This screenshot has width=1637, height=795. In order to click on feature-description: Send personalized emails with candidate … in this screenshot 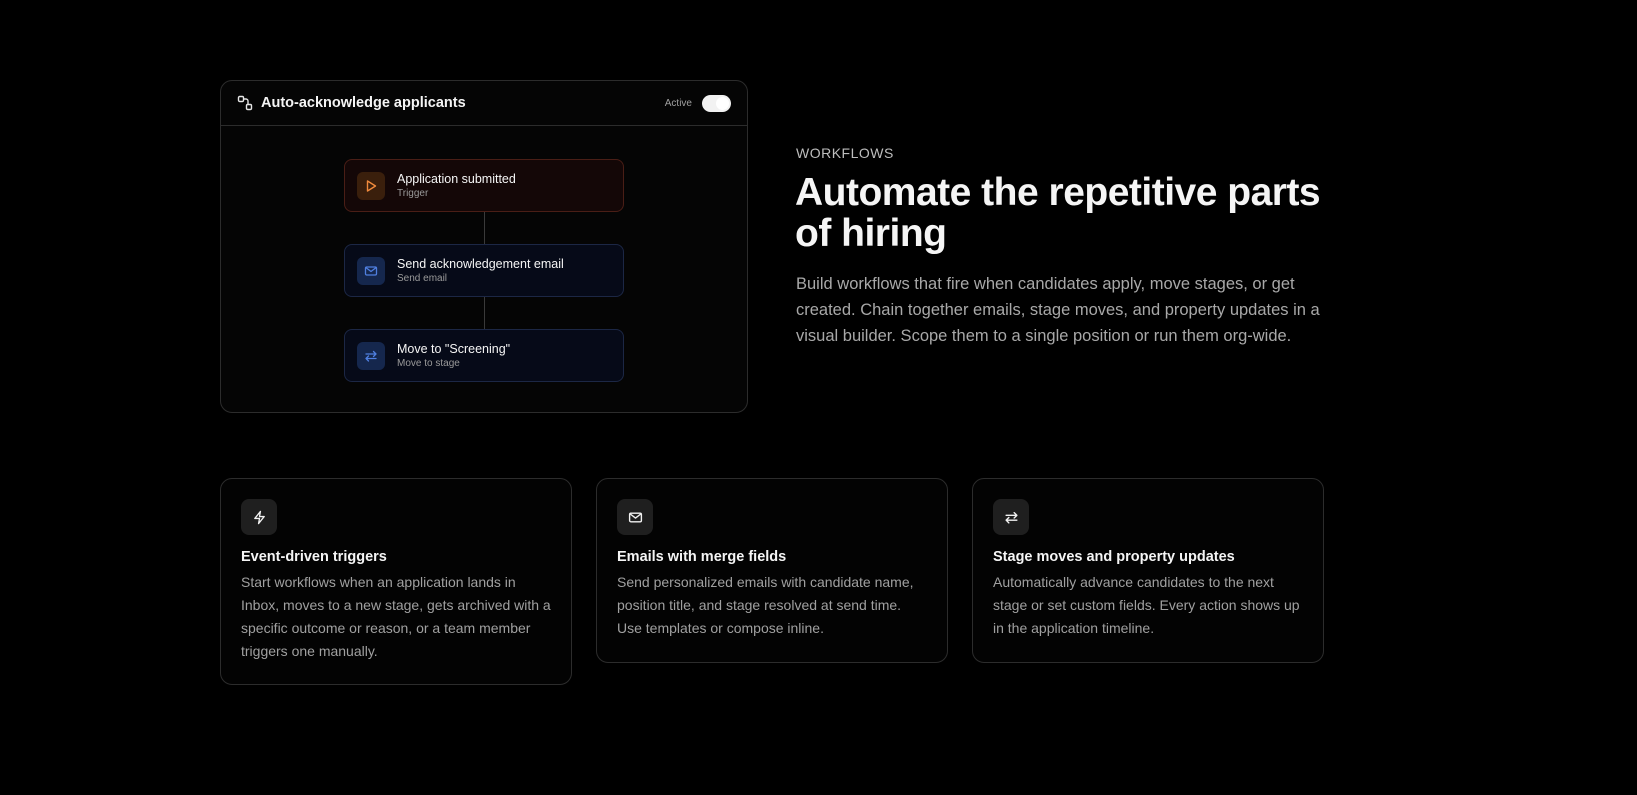, I will do `click(765, 605)`.